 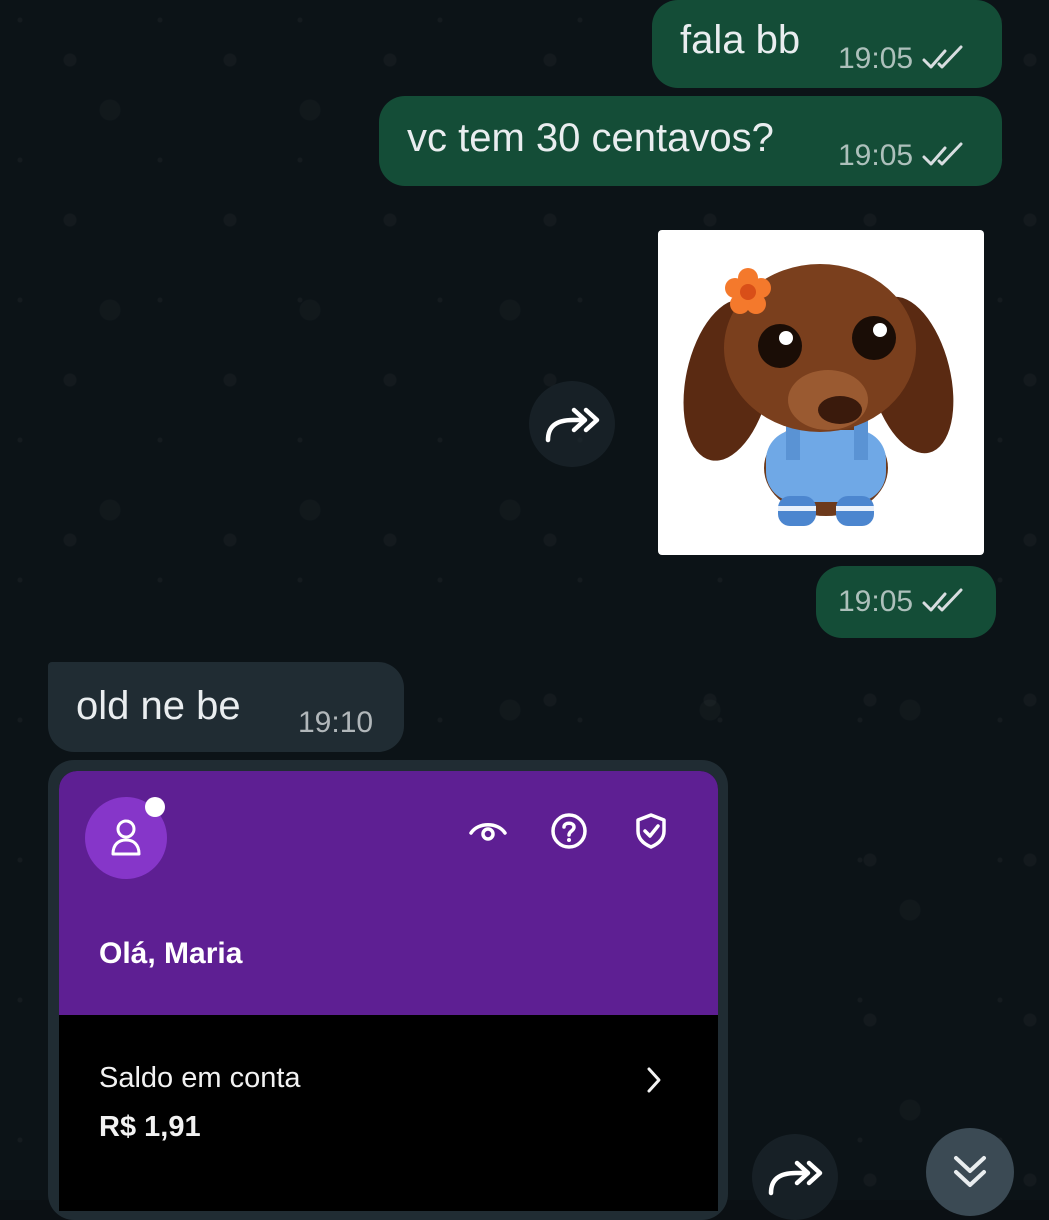 I want to click on message-bubble-outgoing: 19:05, so click(x=906, y=602).